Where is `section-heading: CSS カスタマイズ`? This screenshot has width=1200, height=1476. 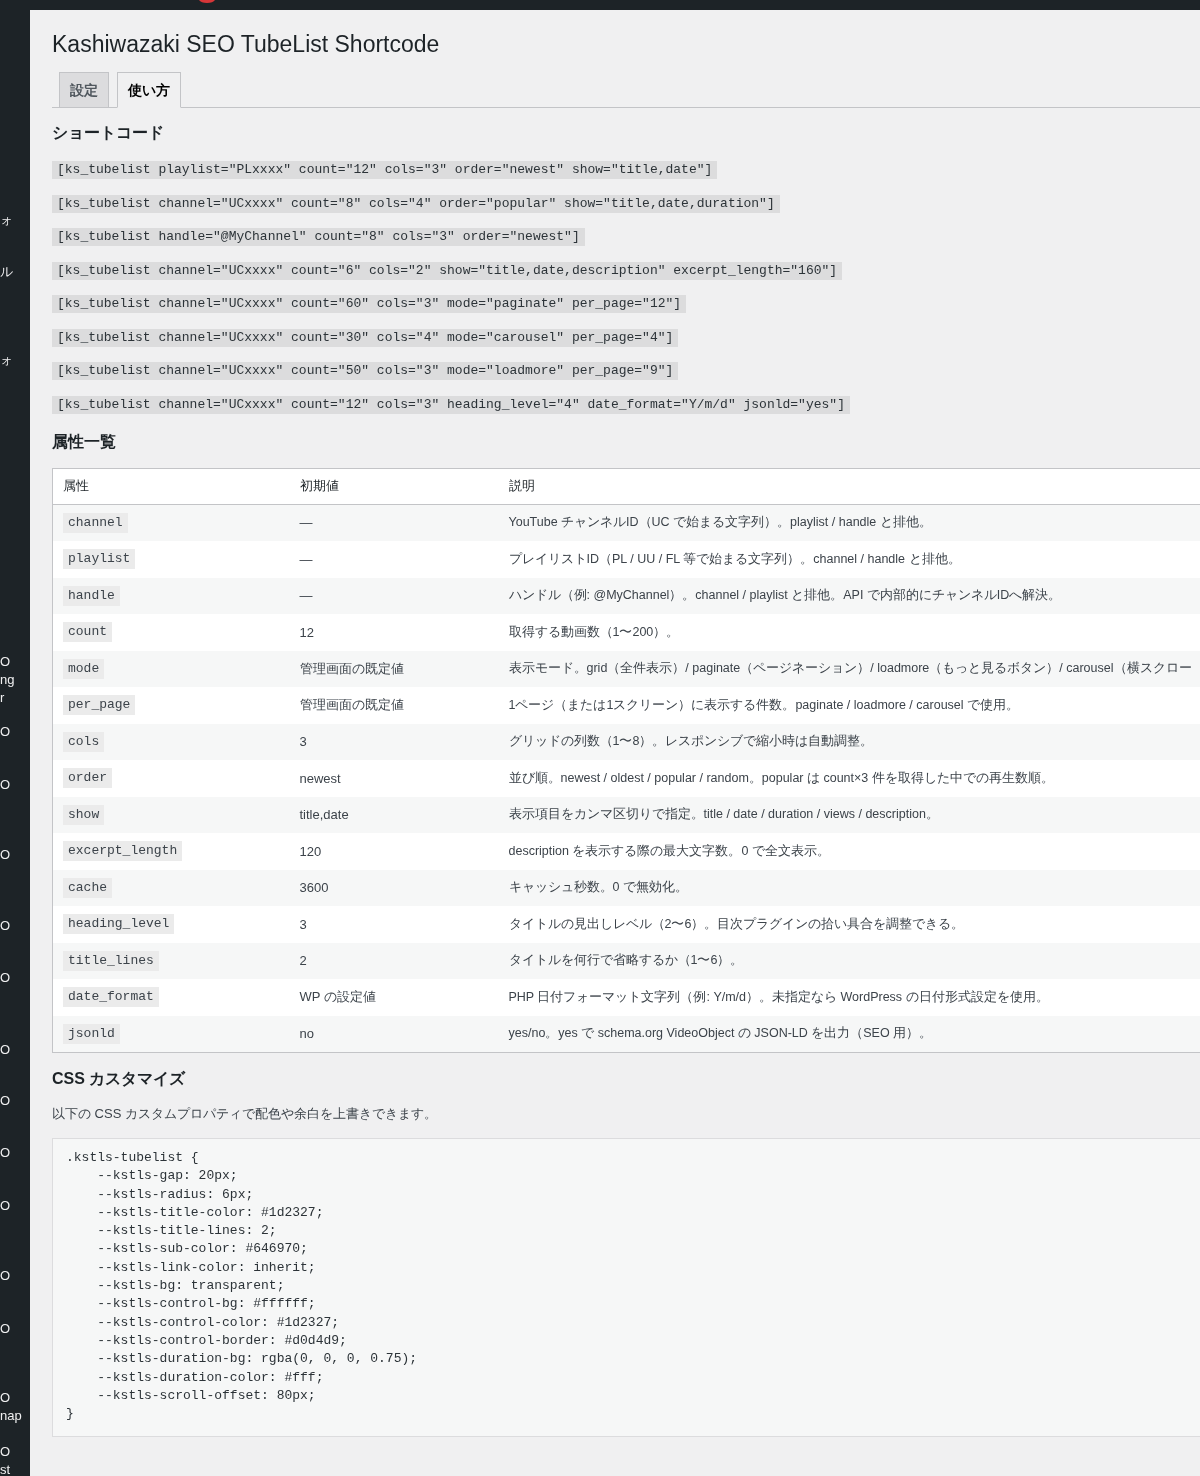
section-heading: CSS カスタマイズ is located at coordinates (119, 1079).